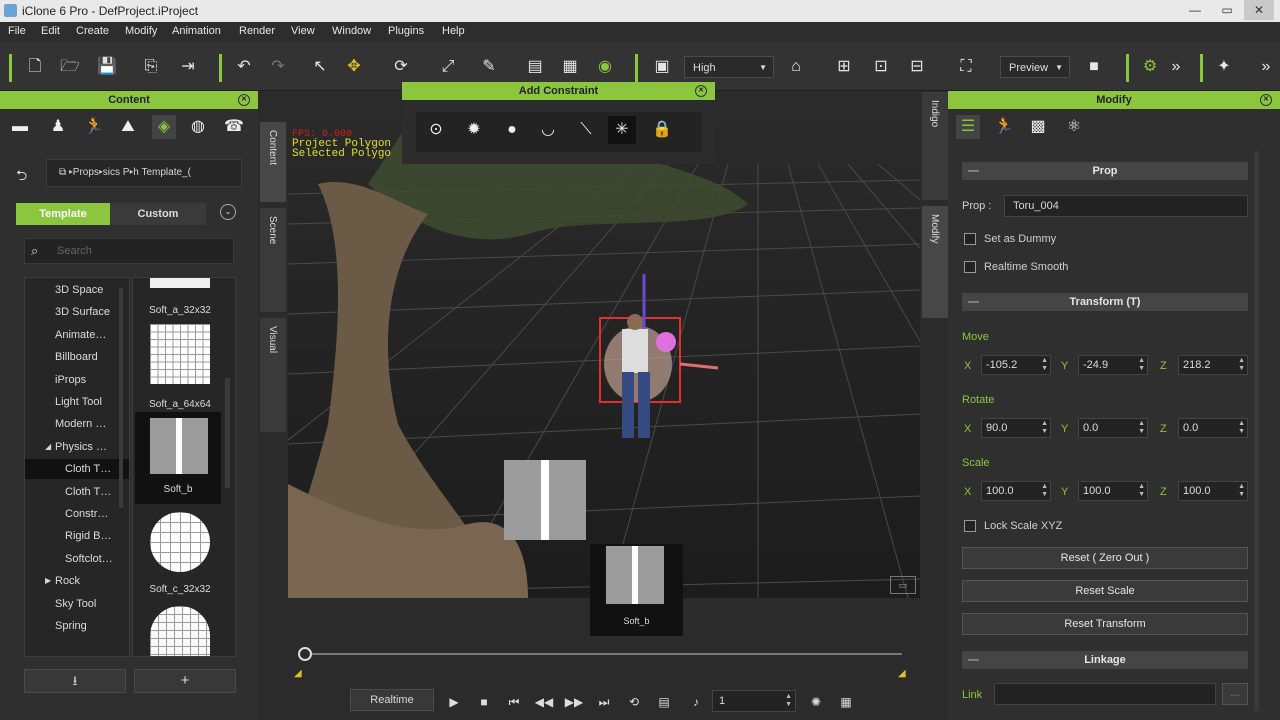 Image resolution: width=1280 pixels, height=720 pixels. Describe the element at coordinates (968, 127) in the screenshot. I see `sliders-icon: ☰` at that location.